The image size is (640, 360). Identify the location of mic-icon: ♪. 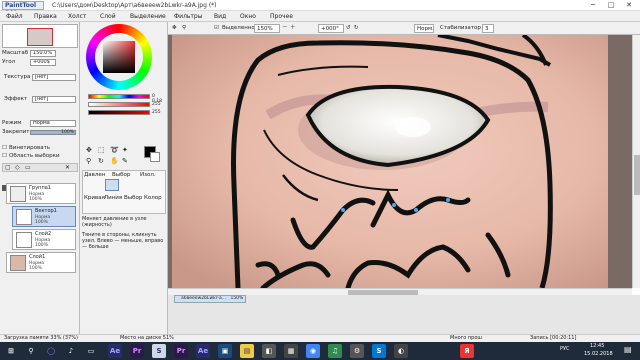
(71, 351).